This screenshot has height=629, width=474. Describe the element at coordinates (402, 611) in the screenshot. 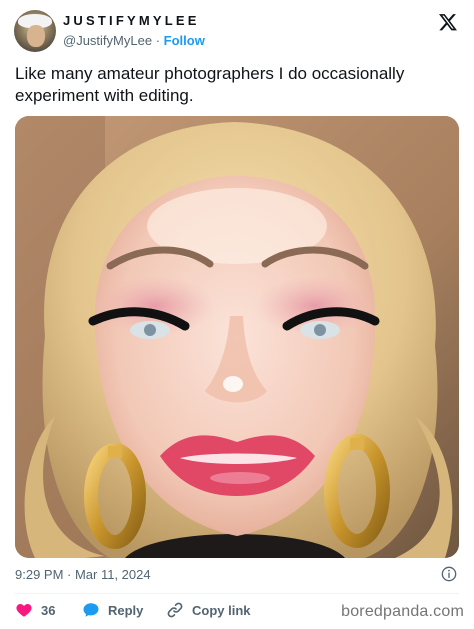

I see `source-watermark: boredpanda.com` at that location.